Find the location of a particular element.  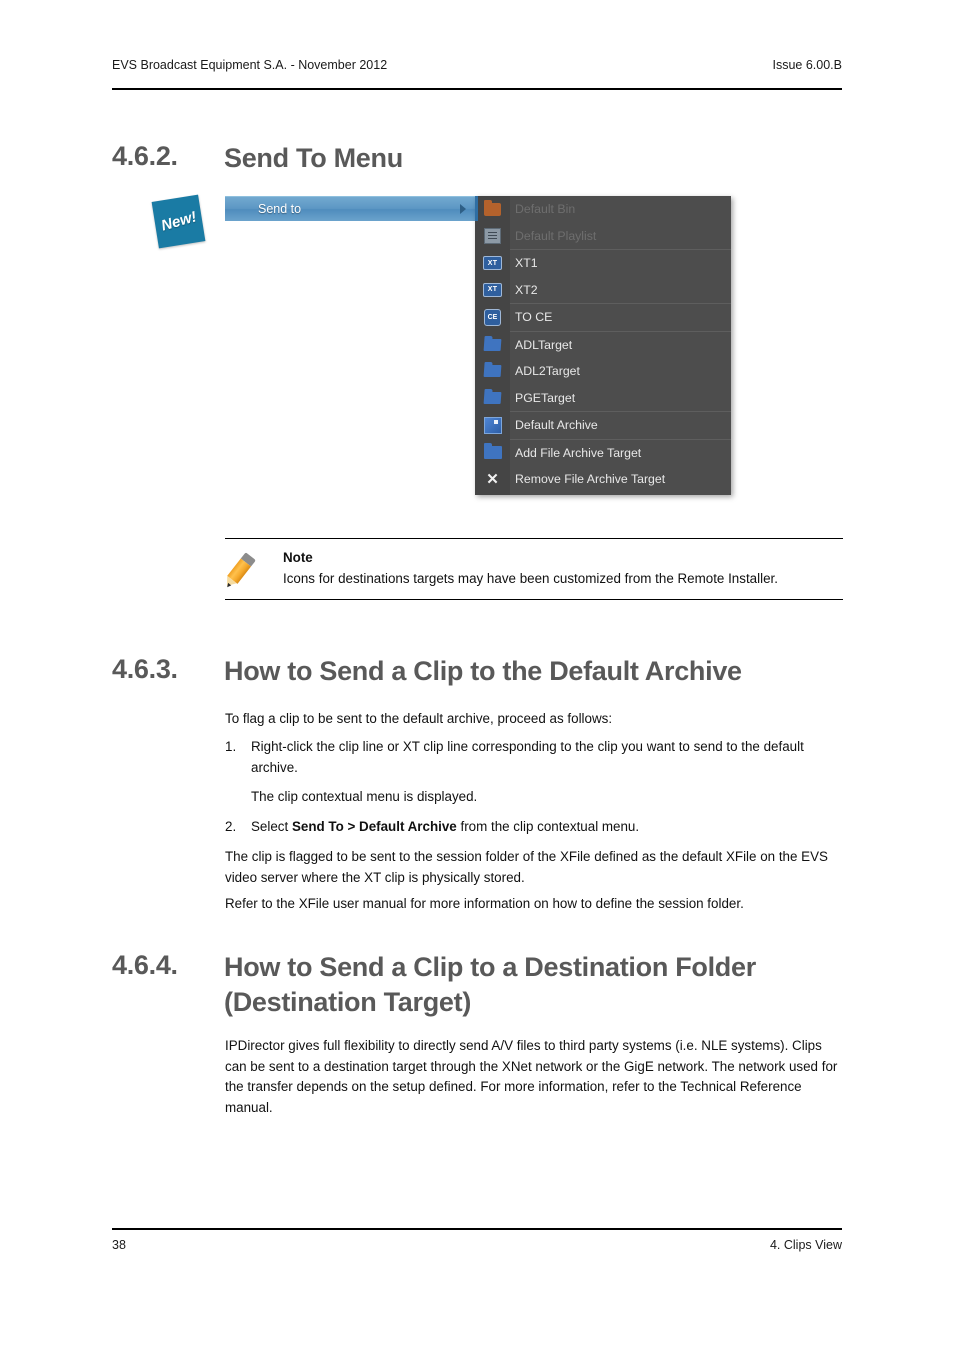

footer-divider is located at coordinates (477, 1229).